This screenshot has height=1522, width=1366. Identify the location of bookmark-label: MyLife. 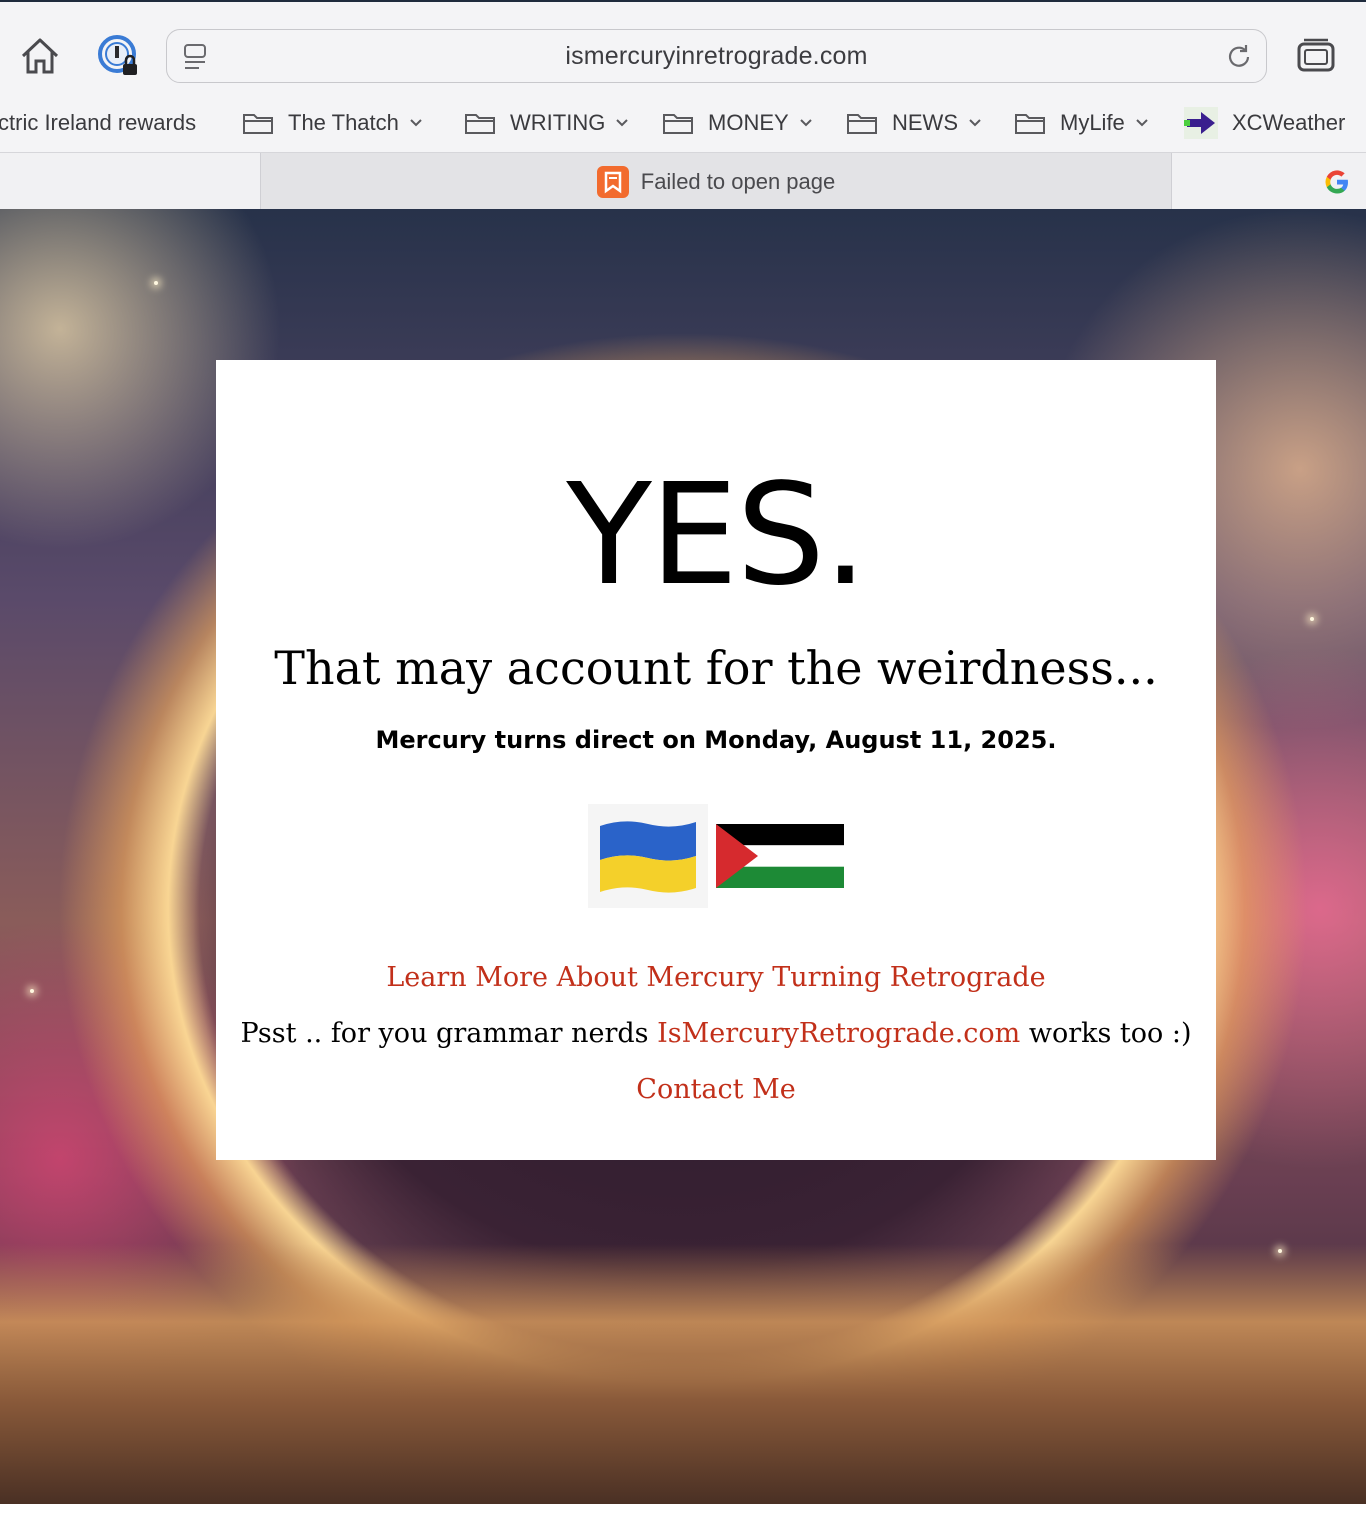
(1092, 122).